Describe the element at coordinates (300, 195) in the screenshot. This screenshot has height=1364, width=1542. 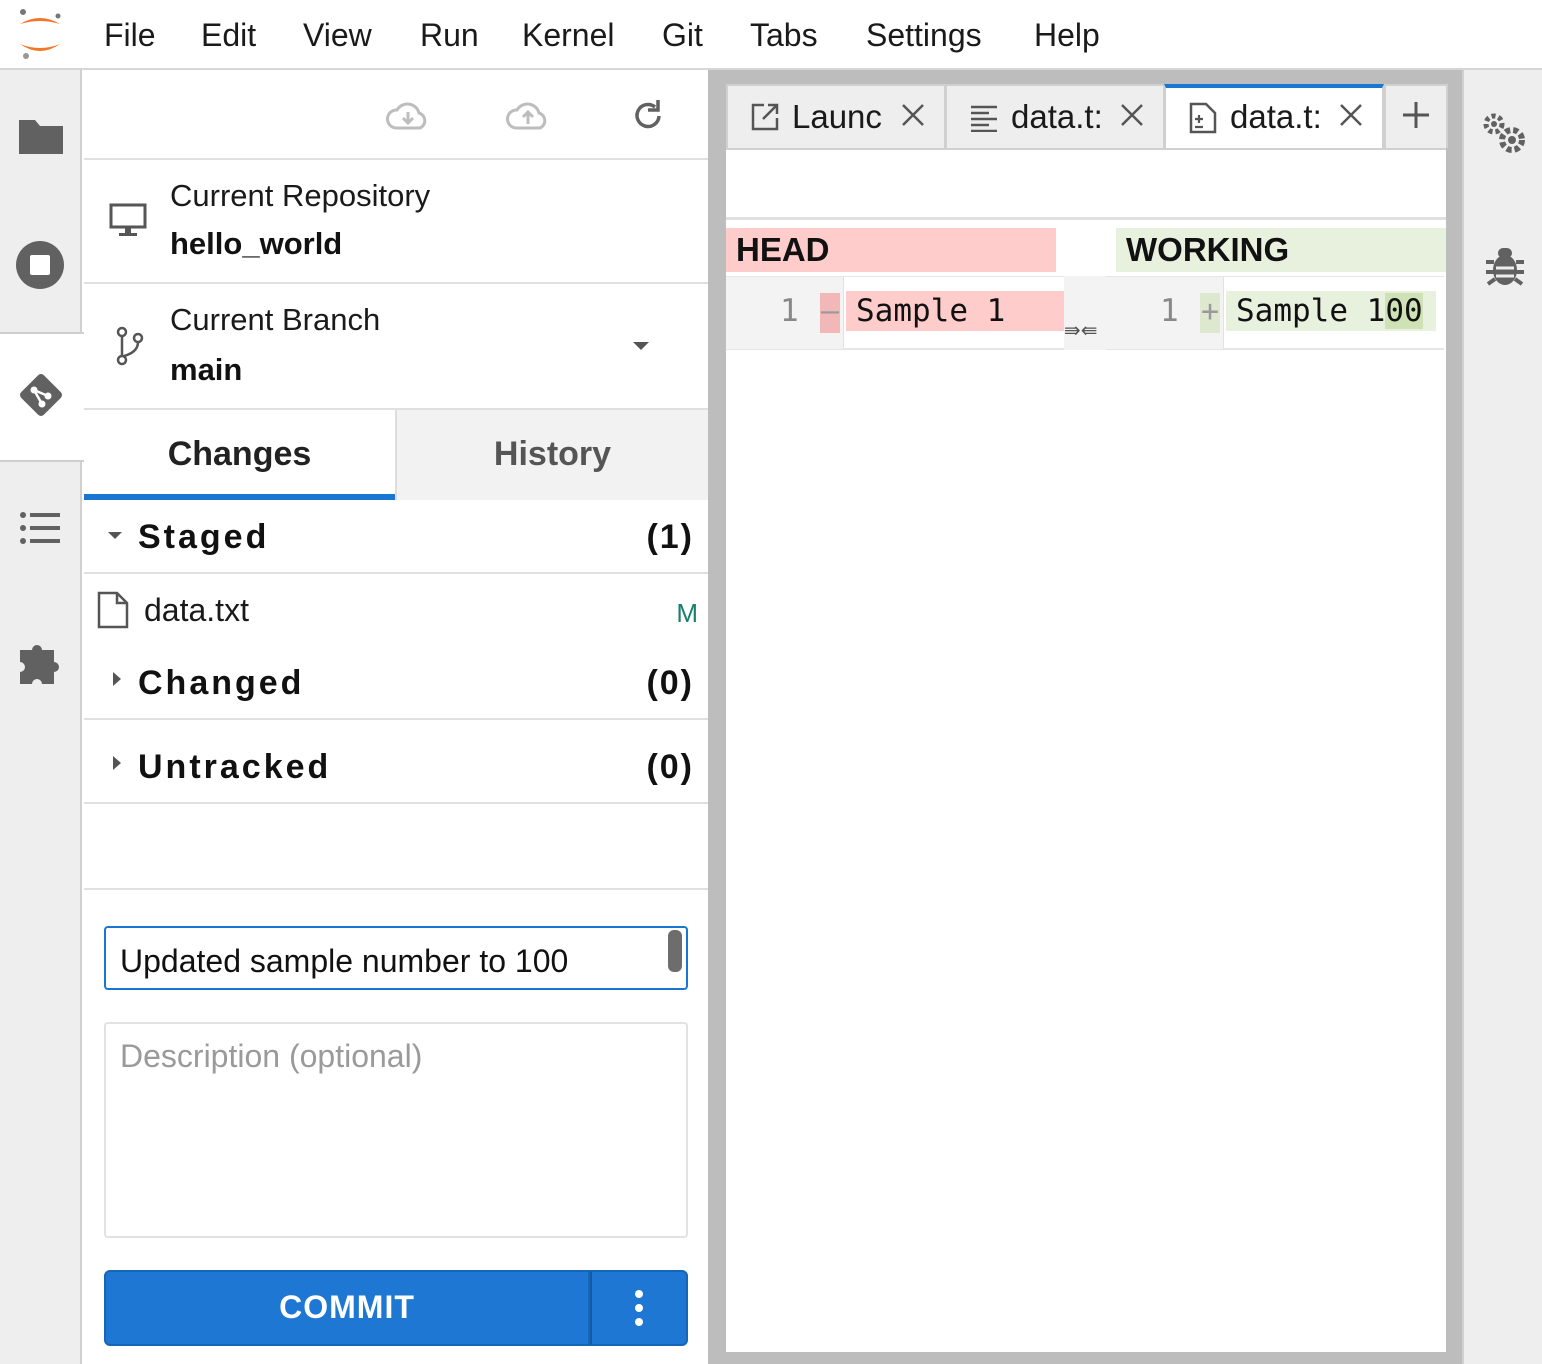
I see `repository-label: Current Repository` at that location.